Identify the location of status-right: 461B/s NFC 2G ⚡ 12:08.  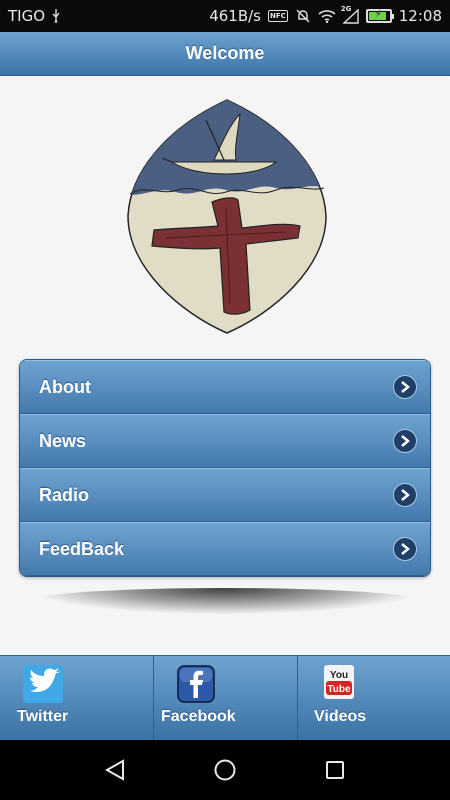
(325, 15).